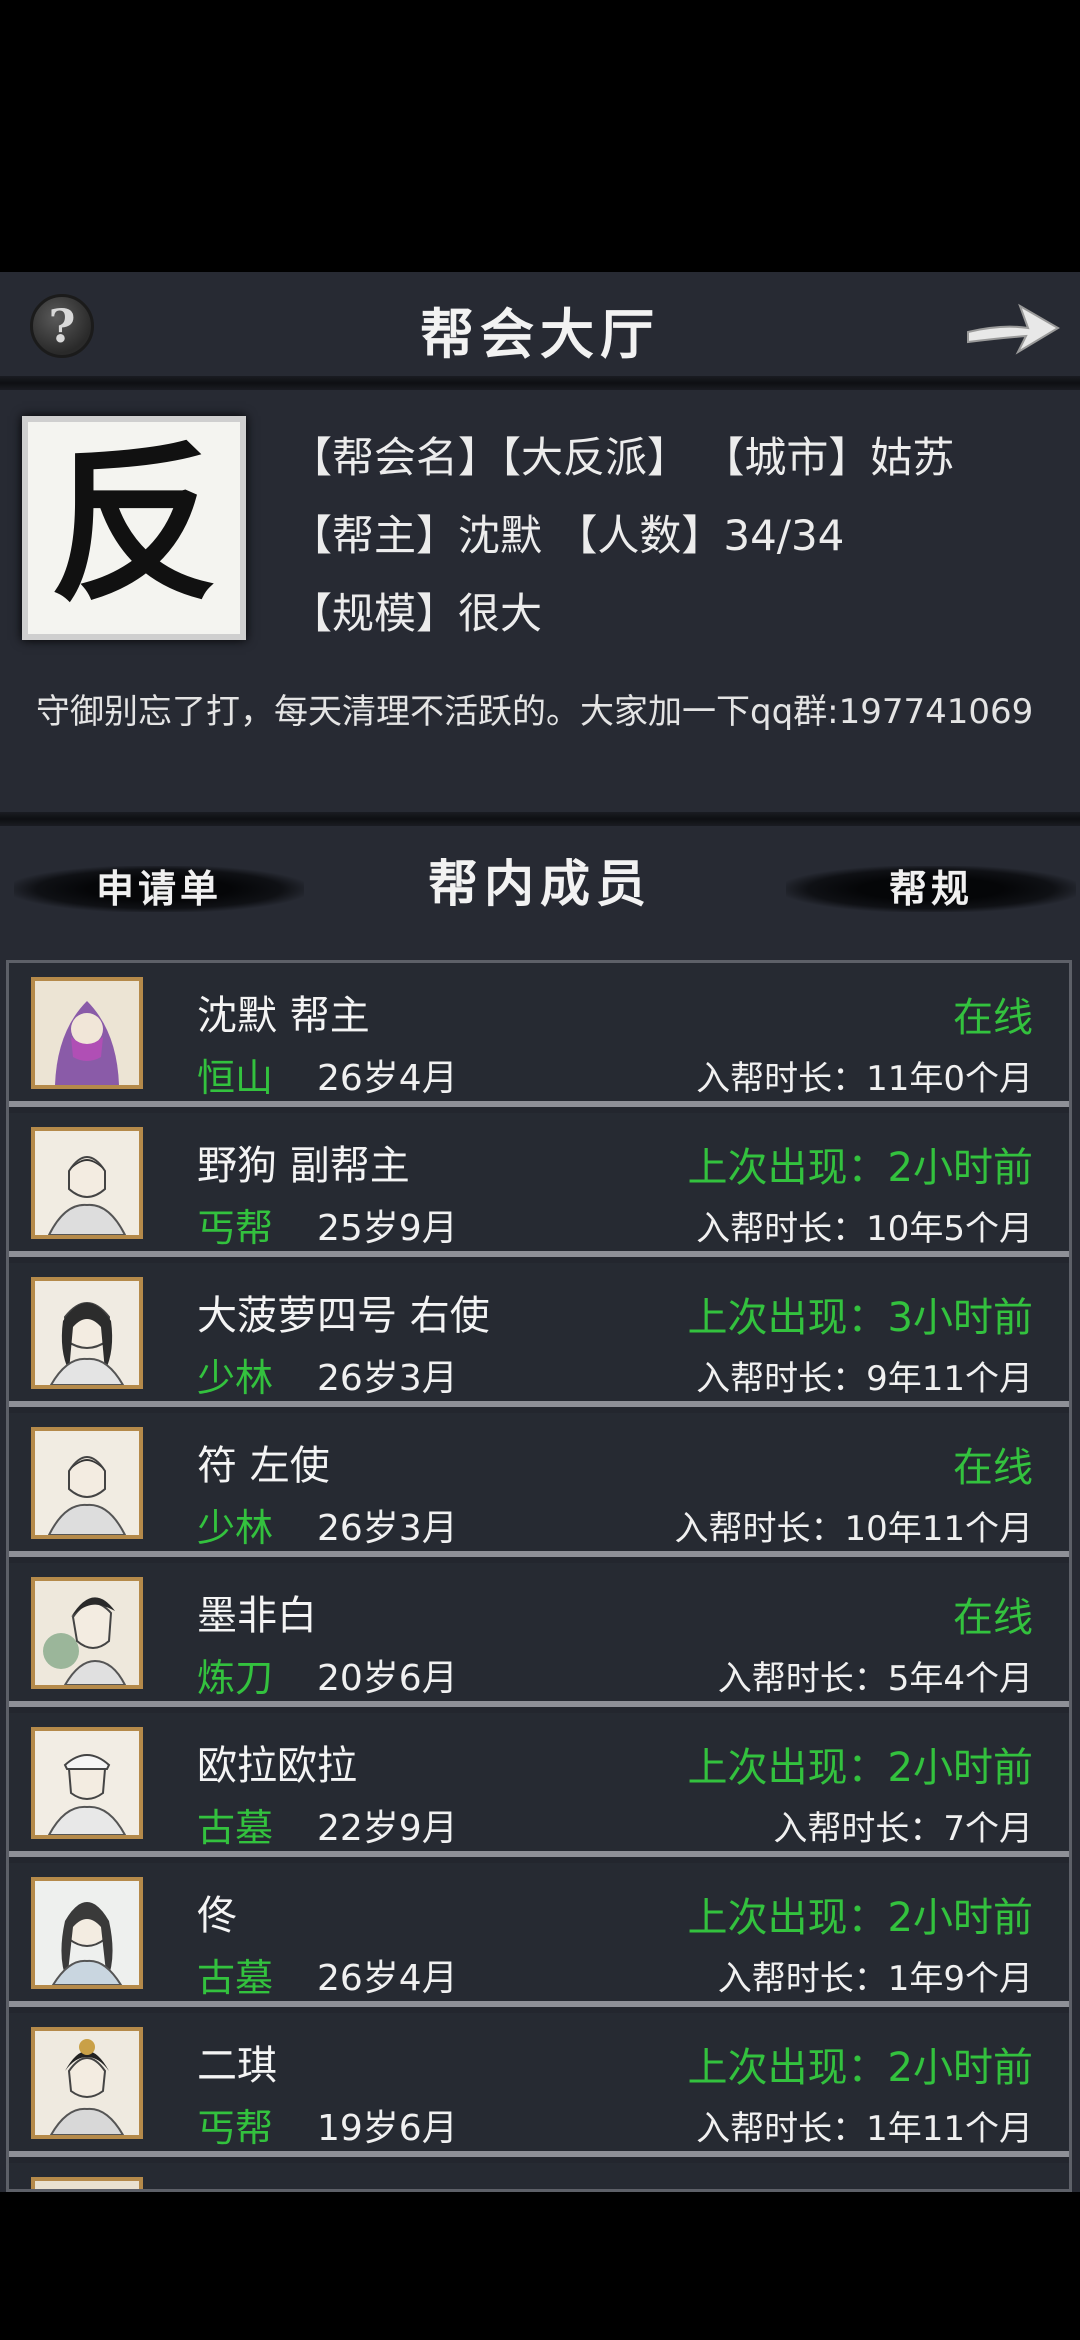 This screenshot has height=2340, width=1080. Describe the element at coordinates (539, 1335) in the screenshot. I see `member-row: 大菠萝四号 右使 少林 26岁3月 上次出现：3小时前 入帮时长：9年11个月` at that location.